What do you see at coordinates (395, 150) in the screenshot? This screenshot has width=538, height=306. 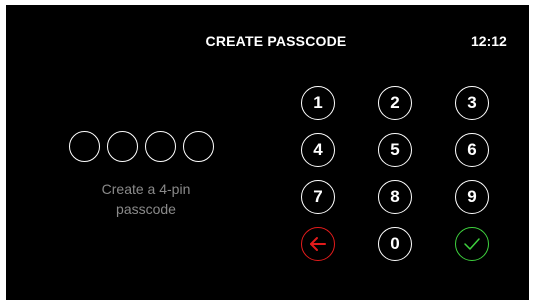 I see `key-5: 5` at bounding box center [395, 150].